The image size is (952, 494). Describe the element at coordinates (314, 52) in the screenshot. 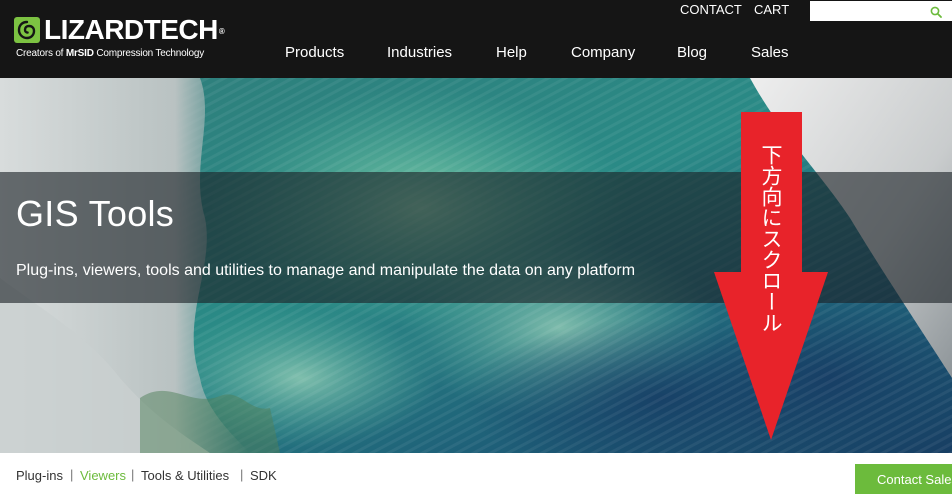

I see `nav-products: Products` at that location.